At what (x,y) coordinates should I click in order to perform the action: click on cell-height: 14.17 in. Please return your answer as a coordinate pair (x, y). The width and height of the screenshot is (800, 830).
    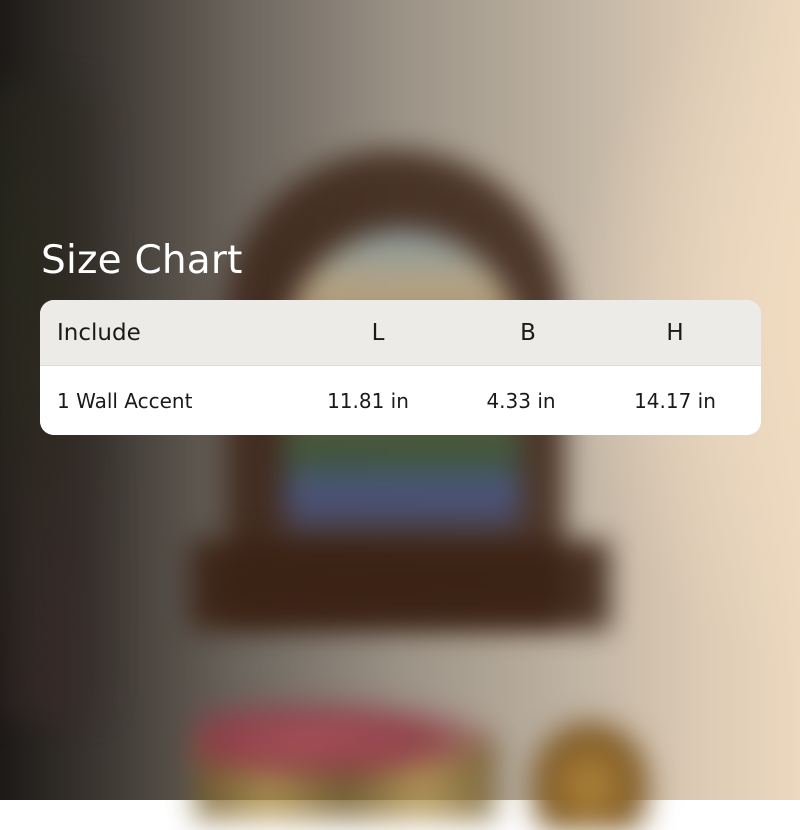
    Looking at the image, I should click on (675, 401).